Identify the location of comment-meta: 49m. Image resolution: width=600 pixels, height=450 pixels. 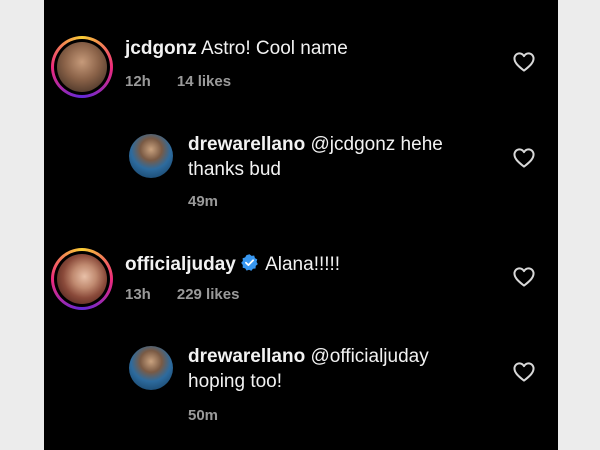
(203, 201).